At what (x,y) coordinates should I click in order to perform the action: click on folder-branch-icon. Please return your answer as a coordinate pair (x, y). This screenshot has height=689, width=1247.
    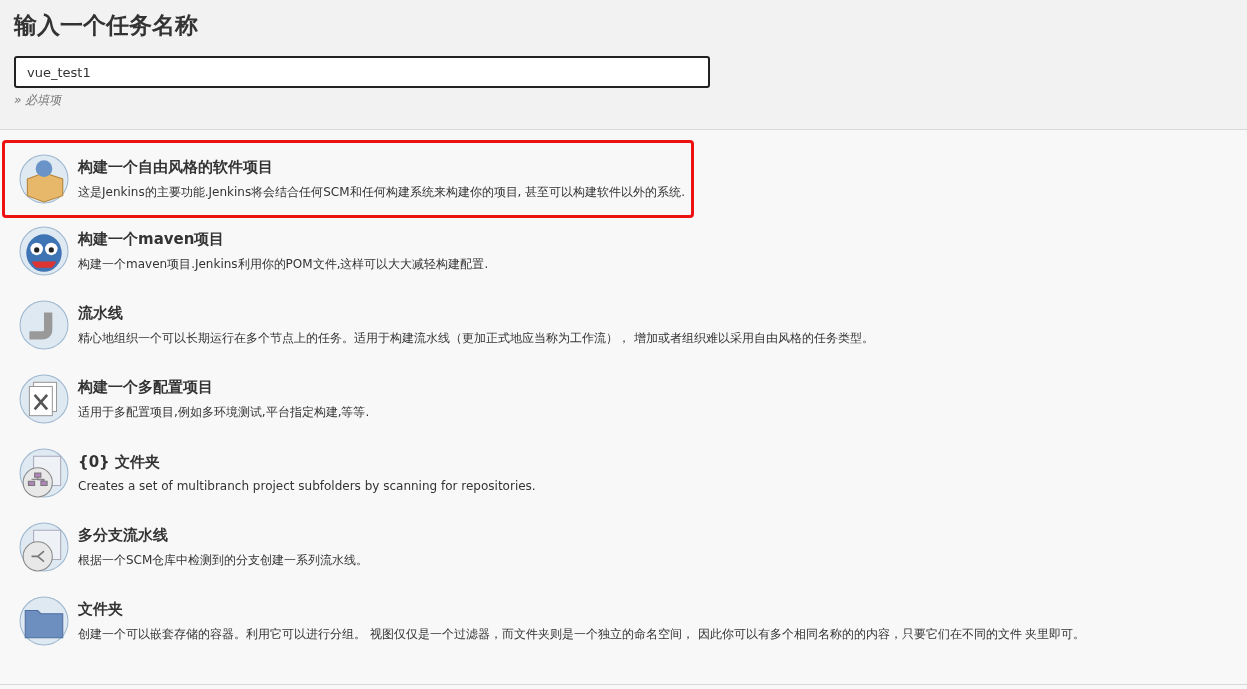
    Looking at the image, I should click on (44, 547).